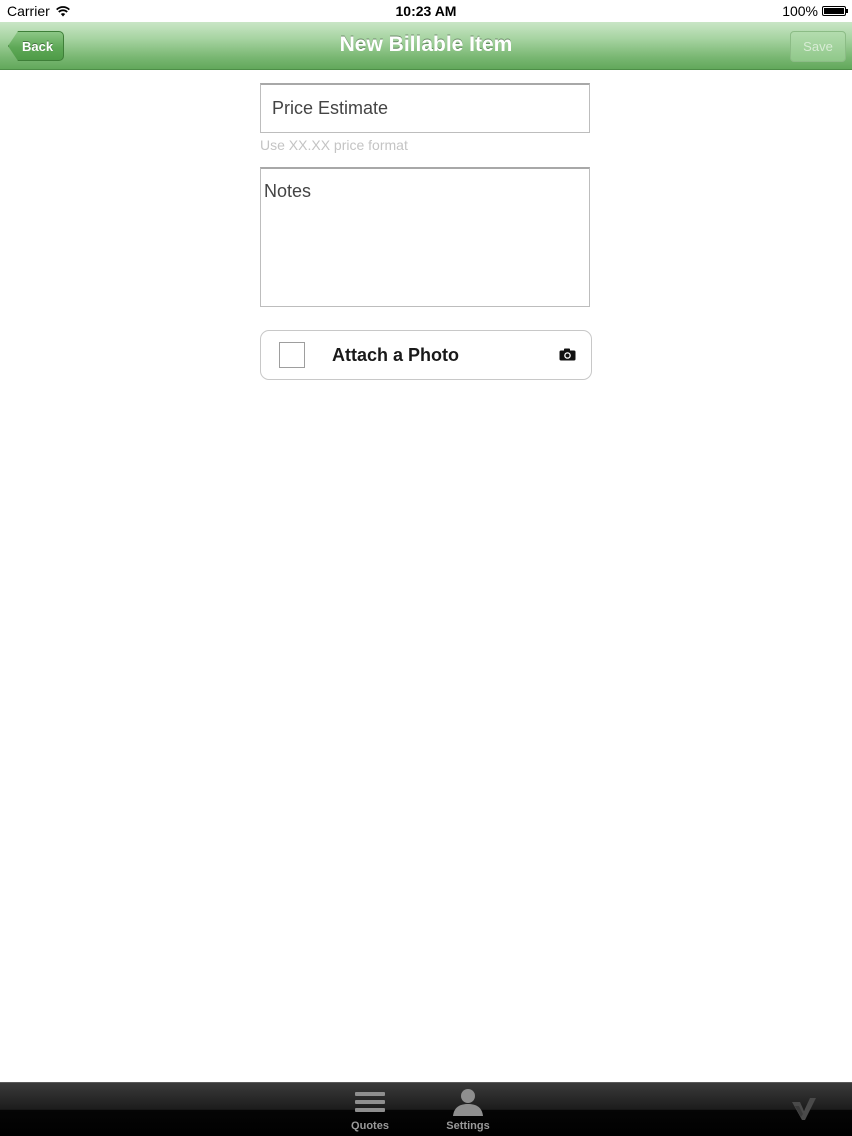  I want to click on save-button: Save, so click(818, 46).